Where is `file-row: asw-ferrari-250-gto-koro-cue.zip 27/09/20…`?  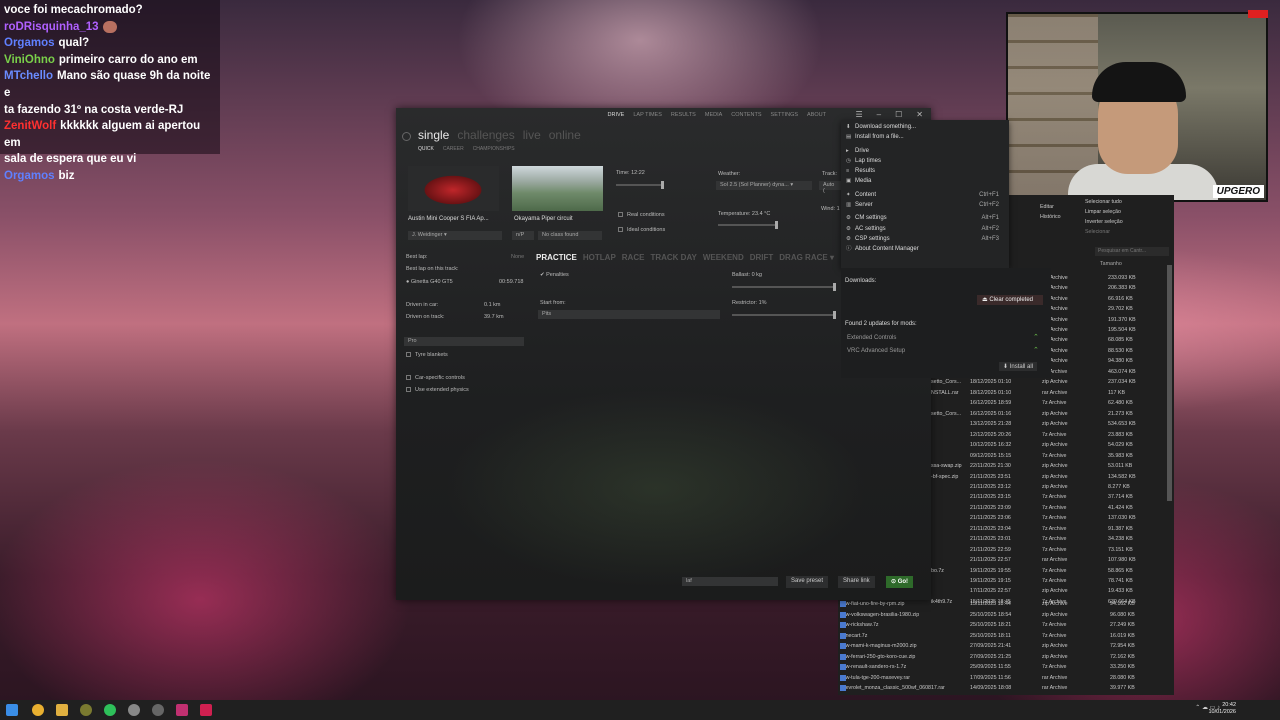 file-row: asw-ferrari-250-gto-koro-cue.zip 27/09/20… is located at coordinates (1006, 659).